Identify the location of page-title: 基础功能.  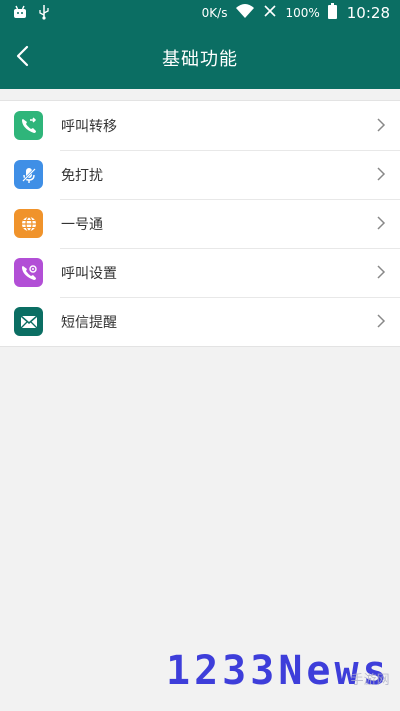
(200, 59).